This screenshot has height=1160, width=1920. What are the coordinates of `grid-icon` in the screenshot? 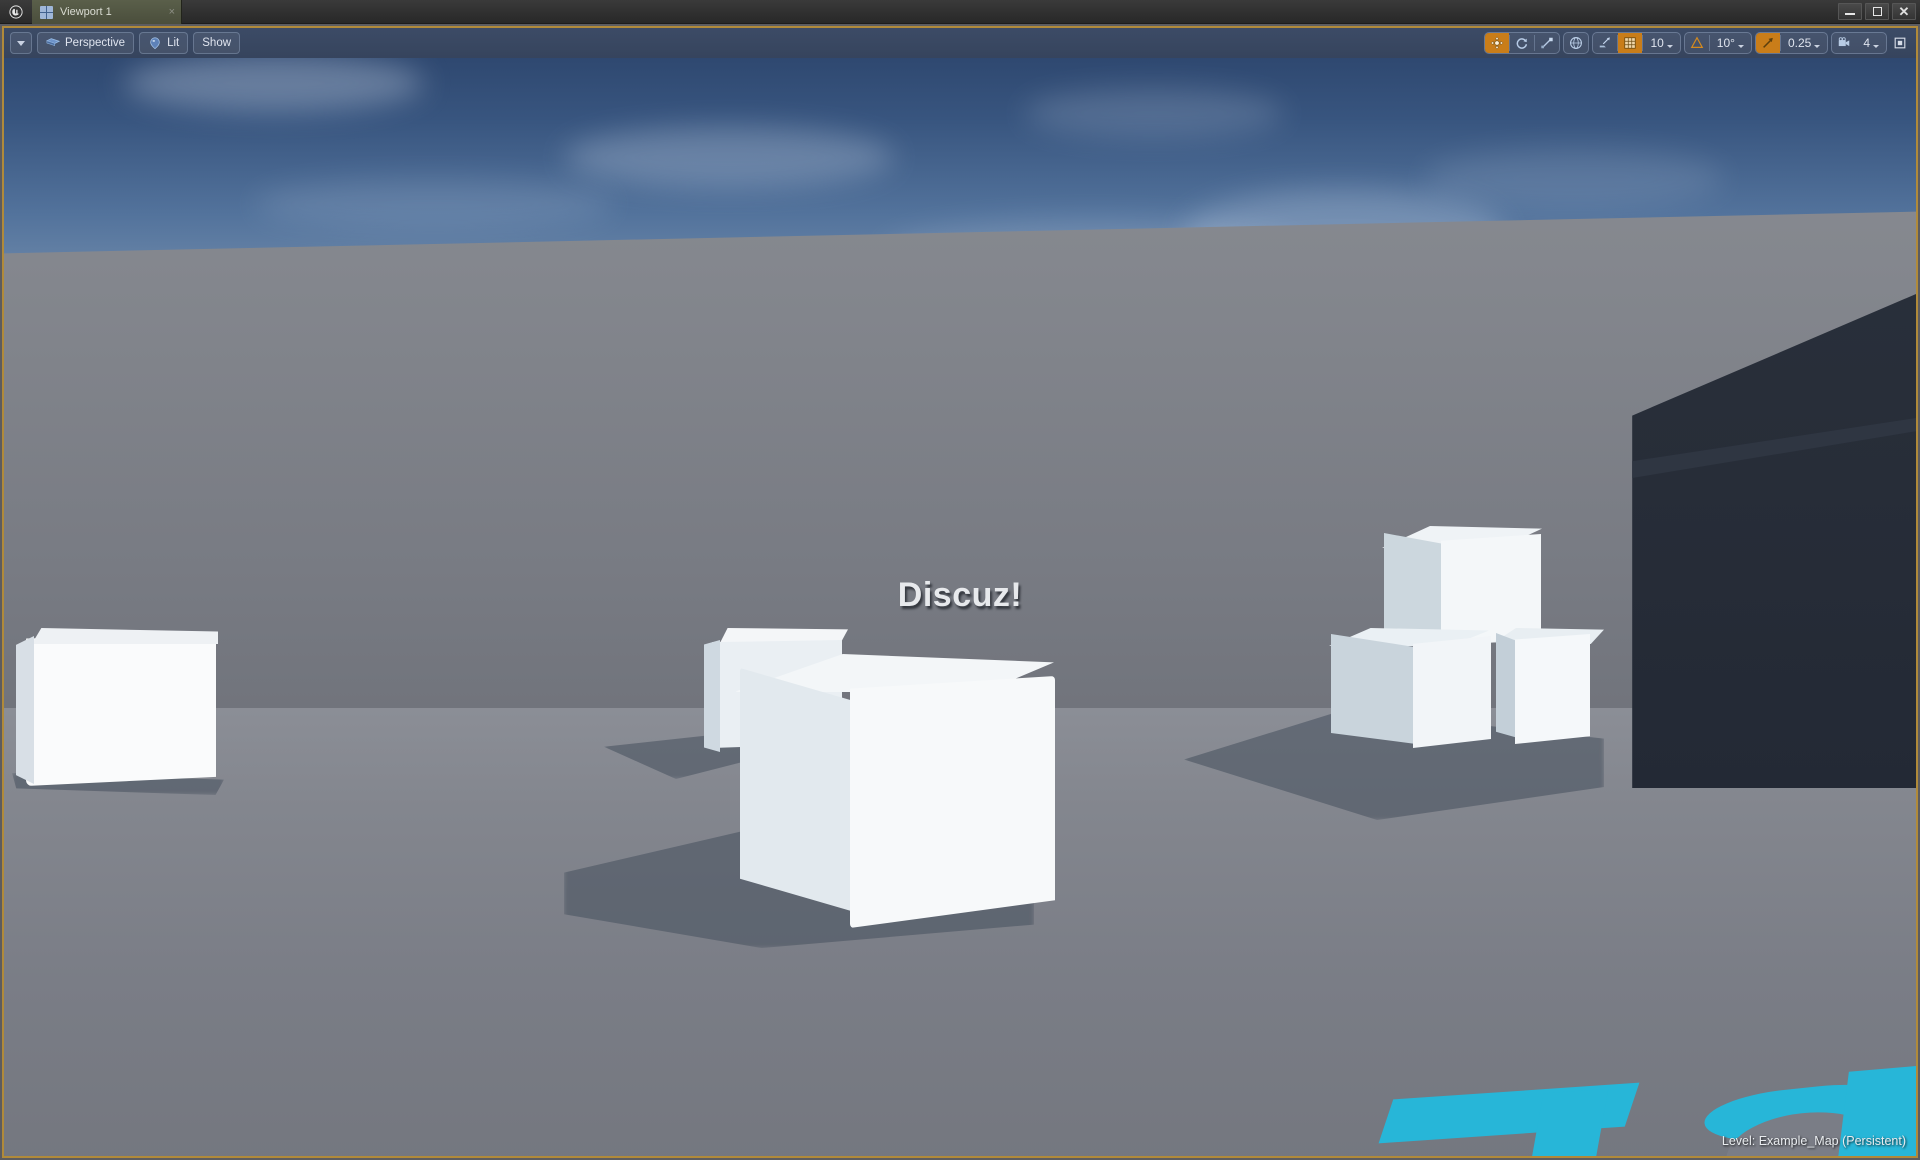 It's located at (1630, 43).